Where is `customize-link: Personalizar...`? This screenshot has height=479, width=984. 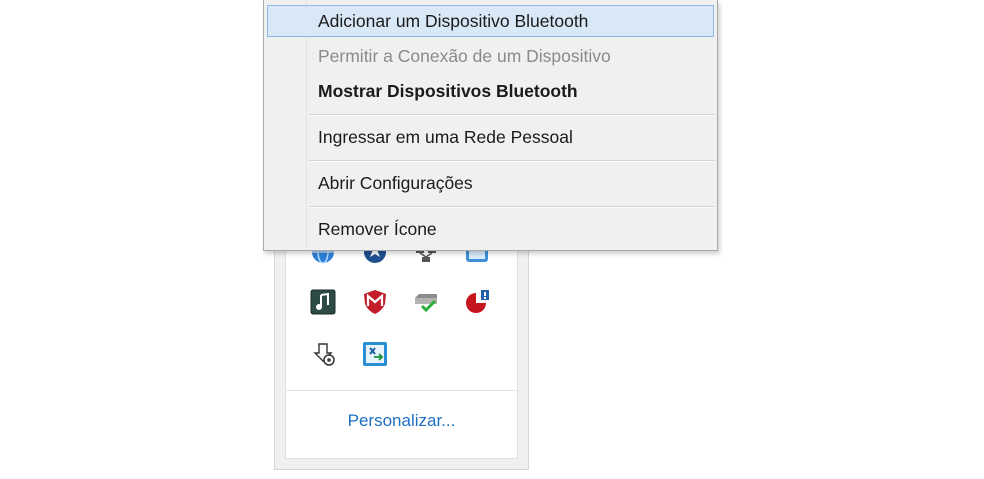
customize-link: Personalizar... is located at coordinates (401, 421).